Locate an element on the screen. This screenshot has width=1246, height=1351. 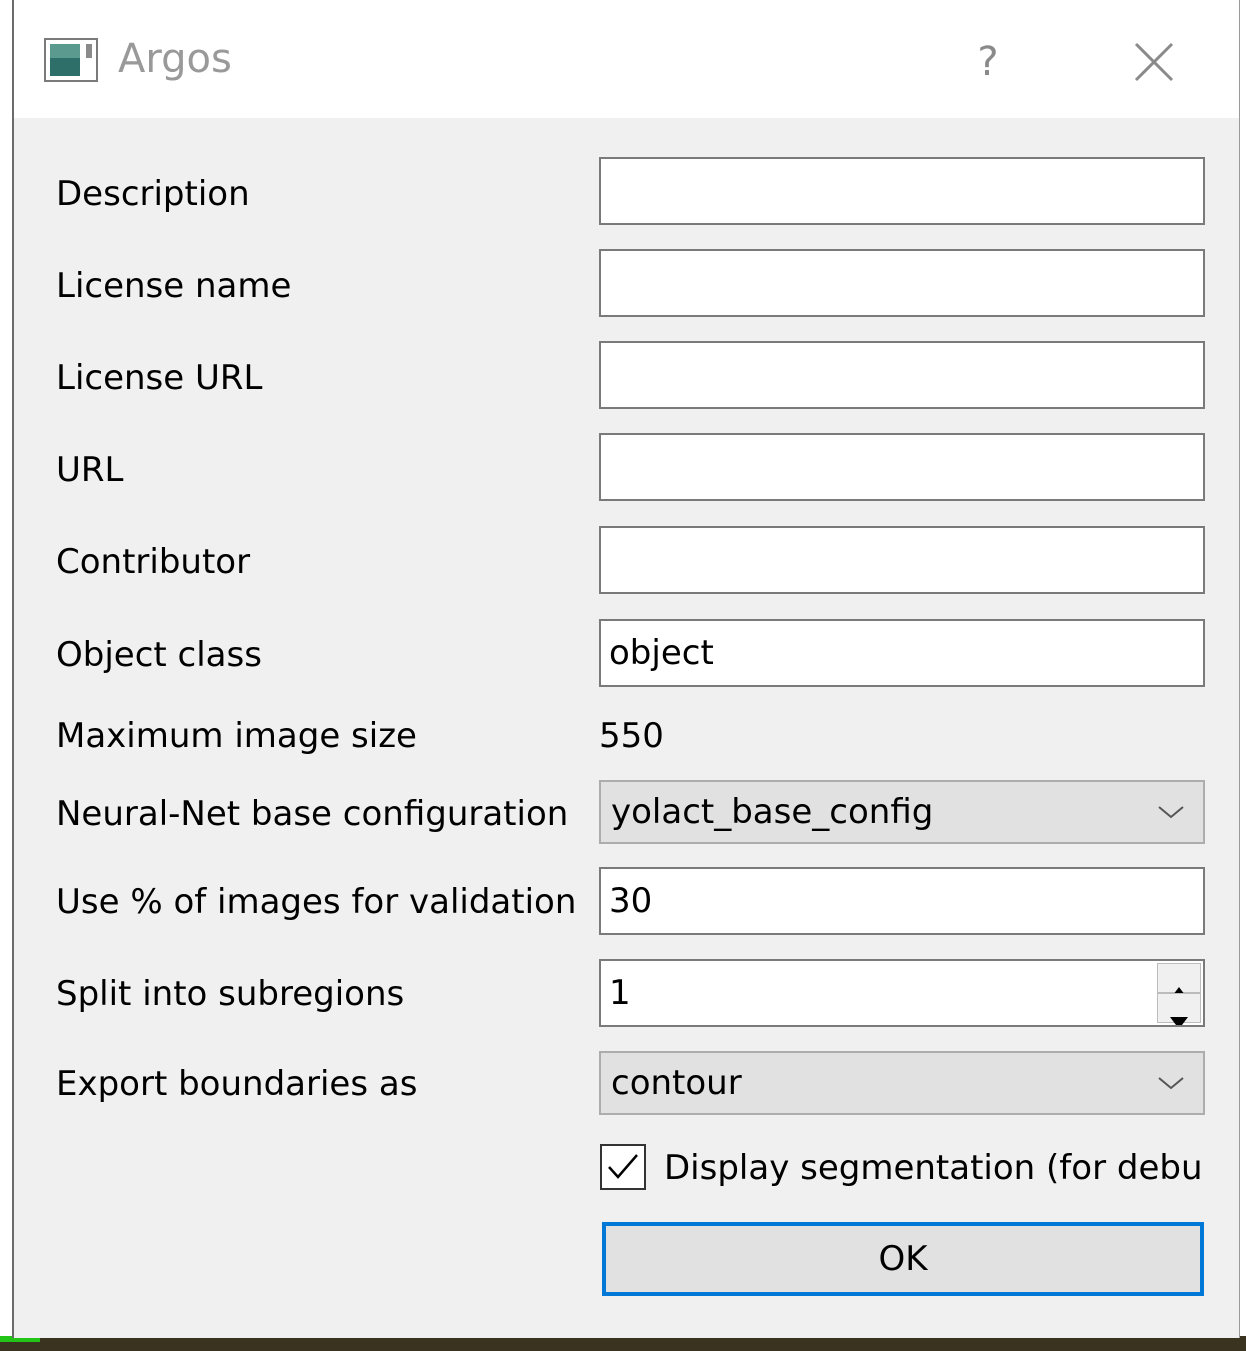
export-boundaries-dropdown: contour is located at coordinates (902, 1083).